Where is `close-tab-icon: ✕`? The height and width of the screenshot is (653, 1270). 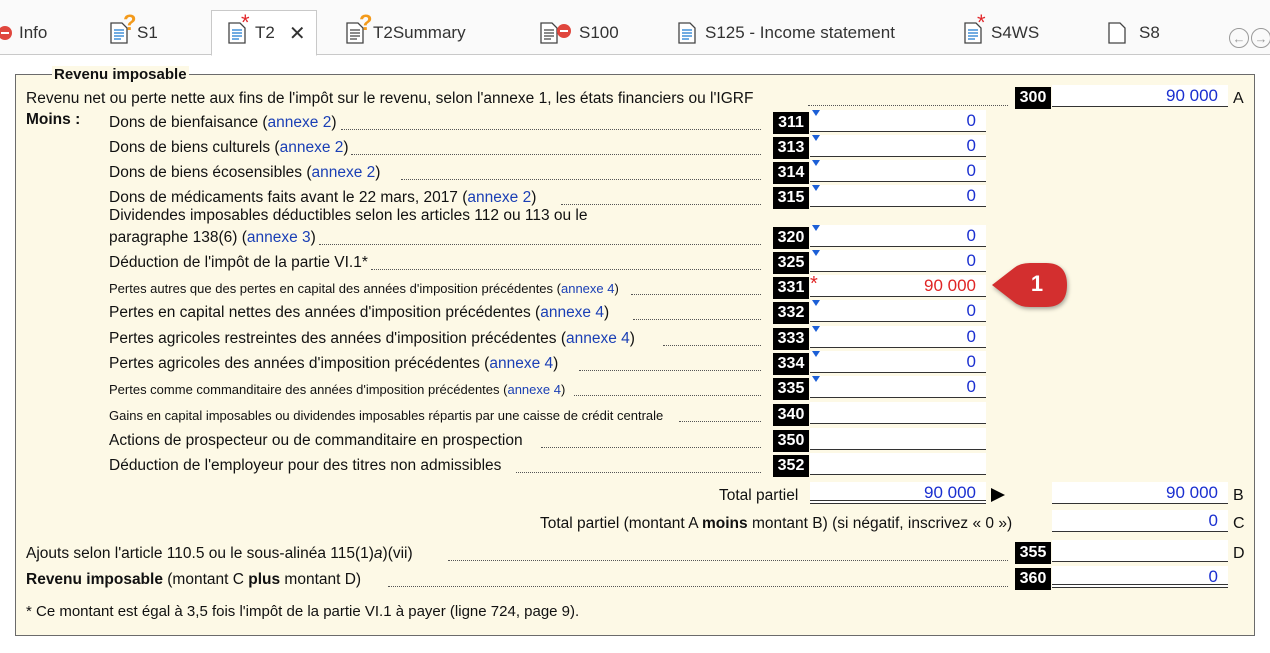 close-tab-icon: ✕ is located at coordinates (297, 33).